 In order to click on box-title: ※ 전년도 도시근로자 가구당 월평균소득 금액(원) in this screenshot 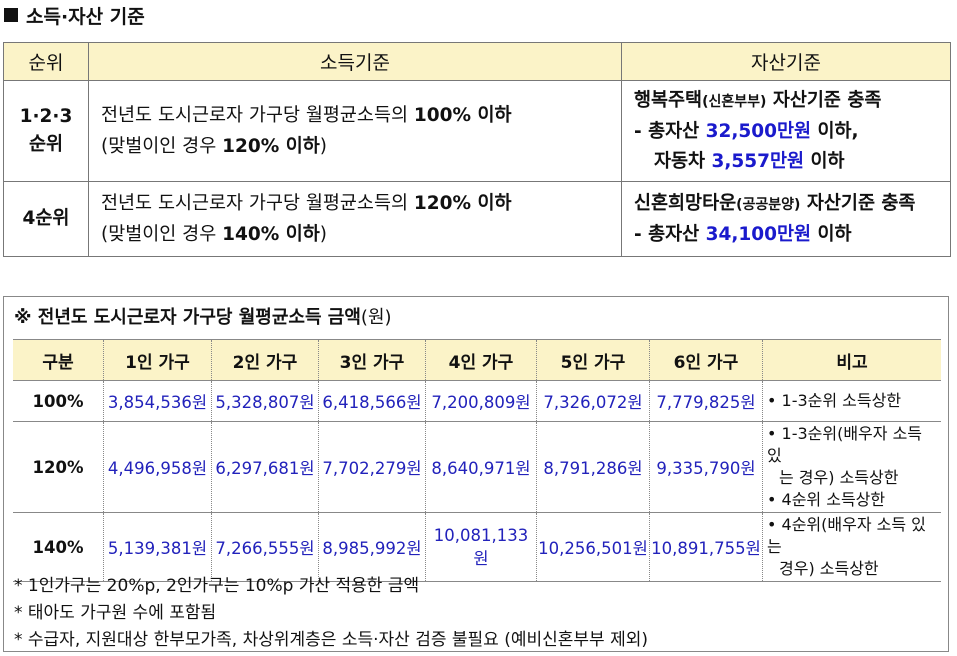, I will do `click(203, 316)`.